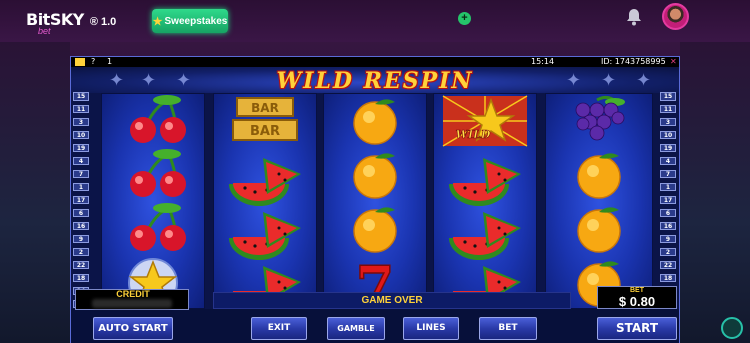 The width and height of the screenshot is (750, 343). What do you see at coordinates (464, 18) in the screenshot?
I see `plus-icon: +` at bounding box center [464, 18].